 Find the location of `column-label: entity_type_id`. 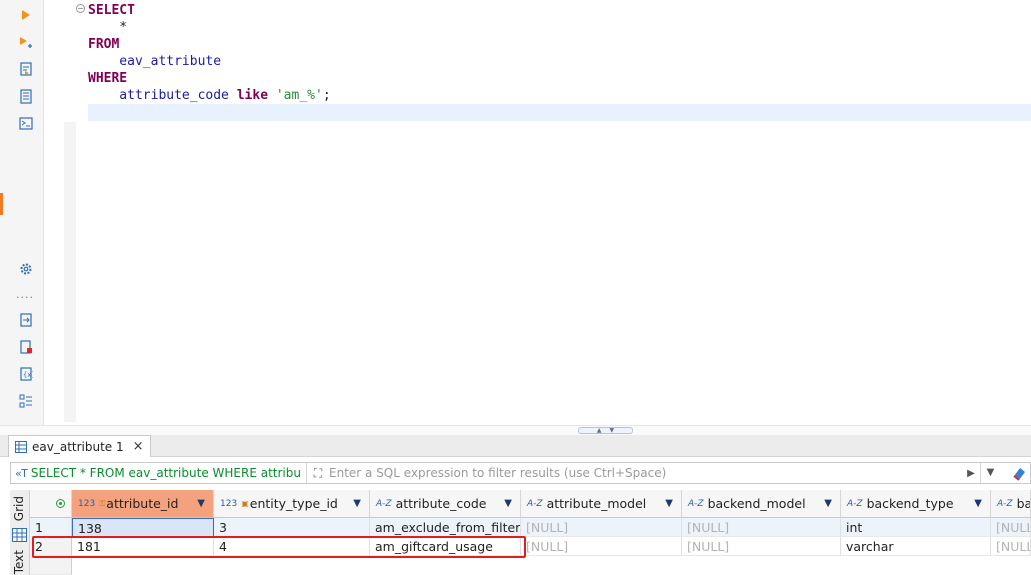

column-label: entity_type_id is located at coordinates (293, 503).